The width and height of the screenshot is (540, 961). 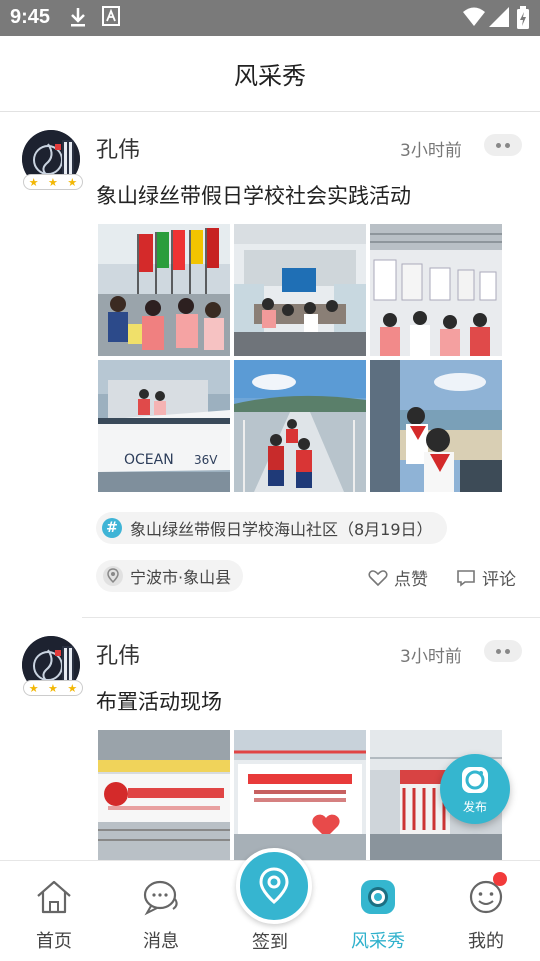 I want to click on download-icon, so click(x=78, y=17).